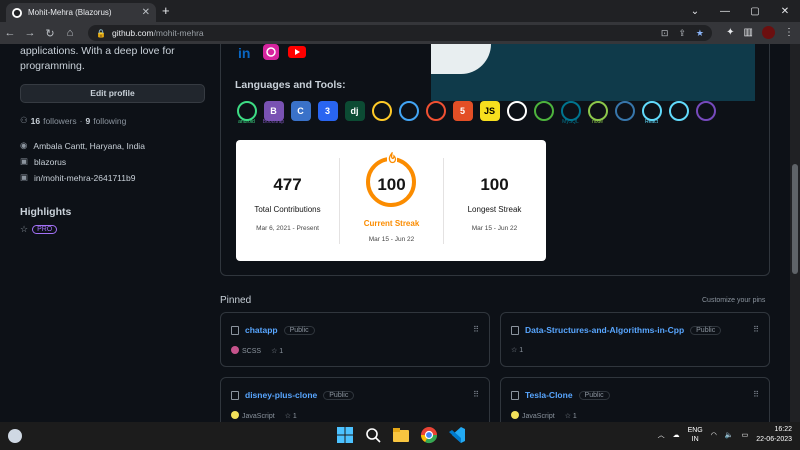  Describe the element at coordinates (714, 435) in the screenshot. I see `wifi-icon: ◠` at that location.